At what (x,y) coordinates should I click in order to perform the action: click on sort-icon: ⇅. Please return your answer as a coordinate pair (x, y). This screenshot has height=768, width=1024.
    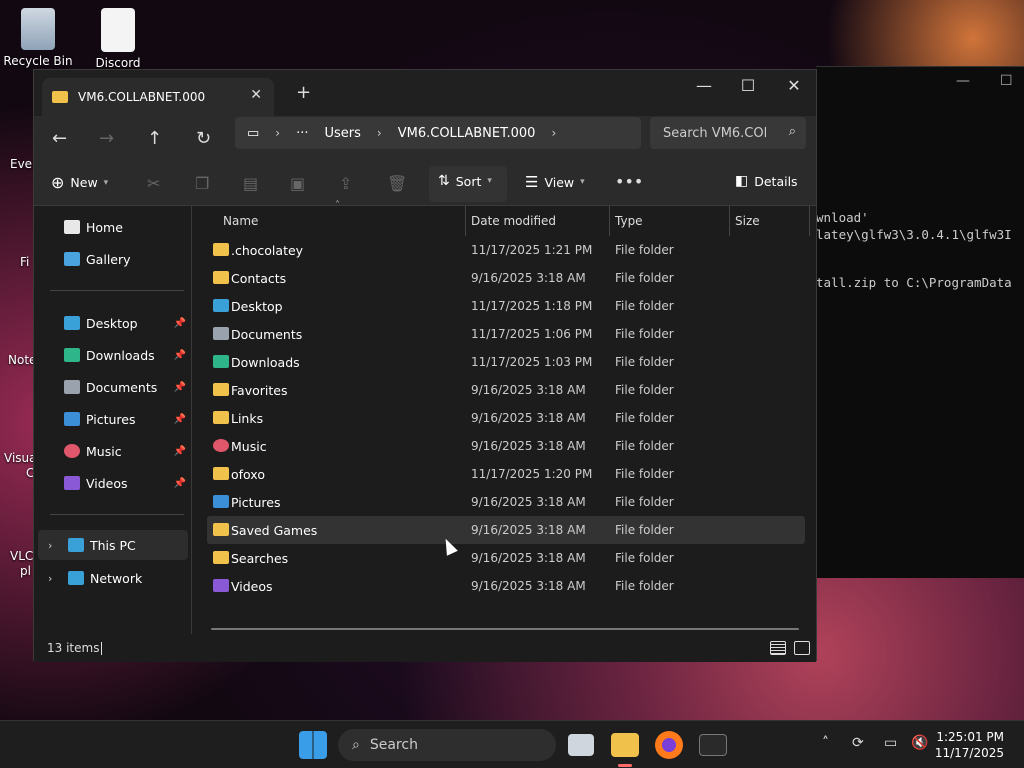
    Looking at the image, I should click on (444, 181).